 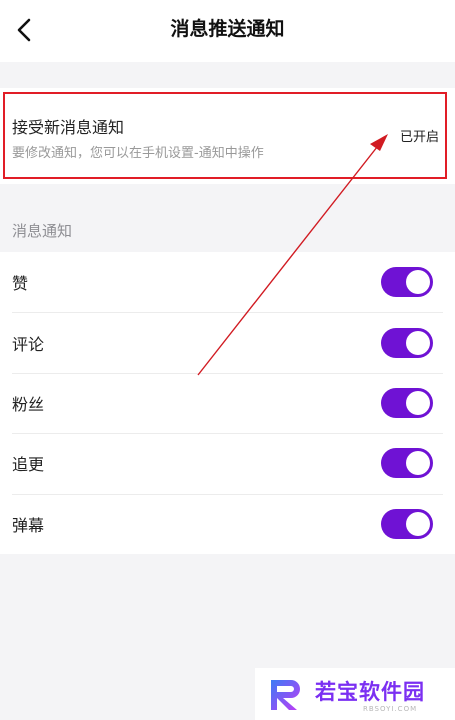 I want to click on notification-status: 已开启, so click(x=419, y=137).